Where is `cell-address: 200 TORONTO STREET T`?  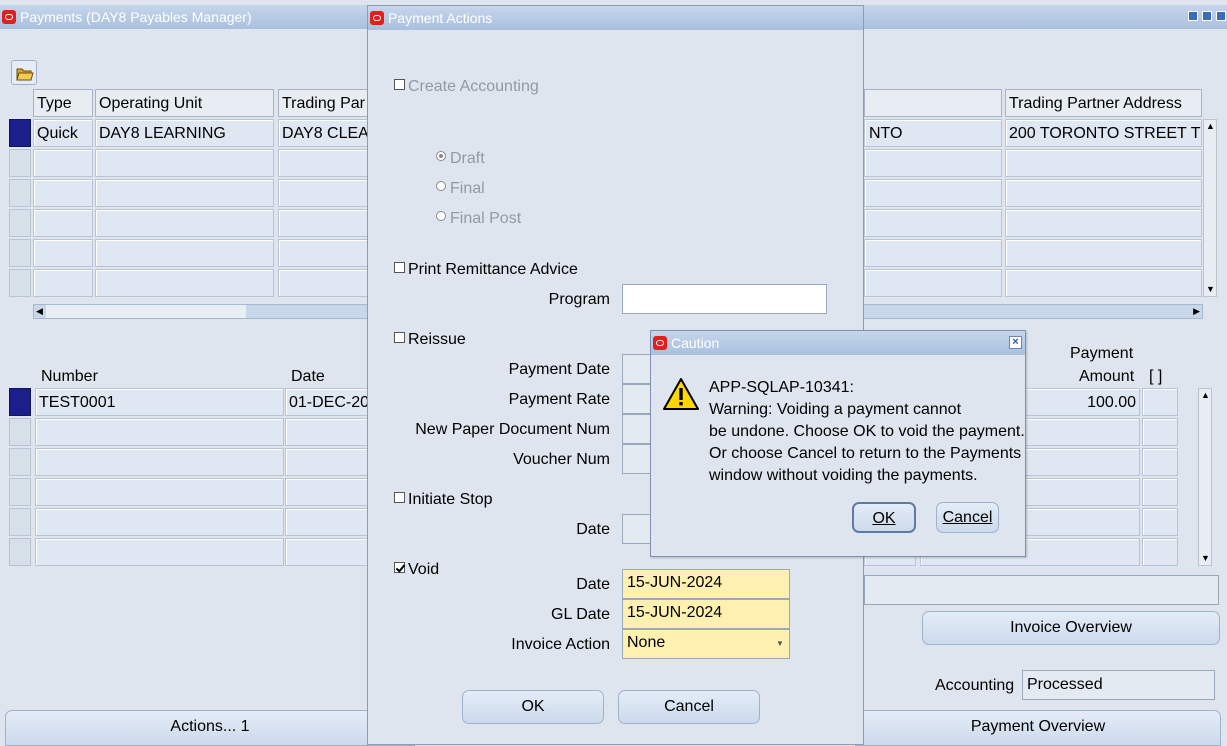
cell-address: 200 TORONTO STREET T is located at coordinates (1103, 133).